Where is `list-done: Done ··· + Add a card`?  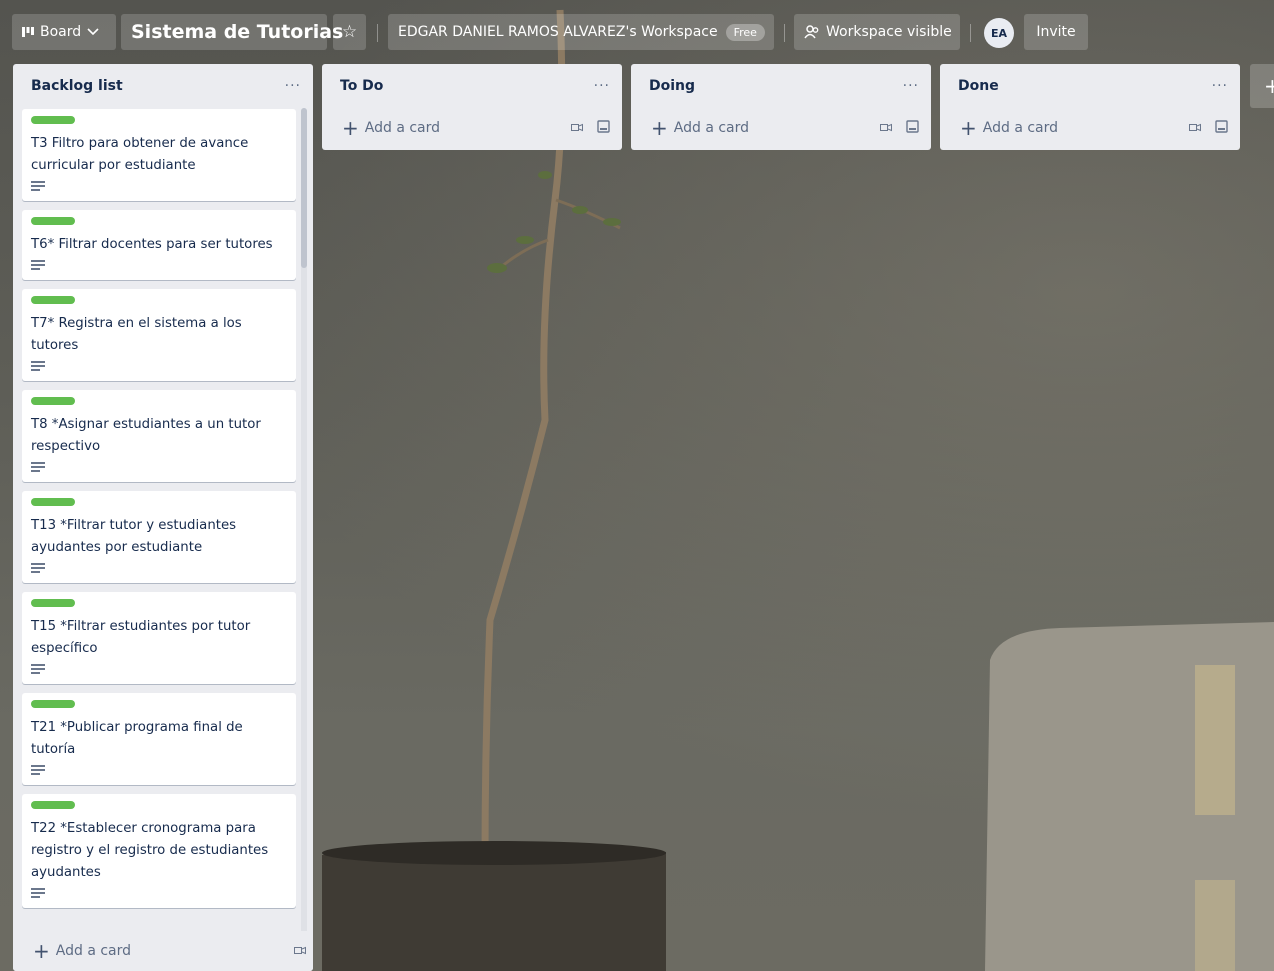
list-done: Done ··· + Add a card is located at coordinates (1090, 107).